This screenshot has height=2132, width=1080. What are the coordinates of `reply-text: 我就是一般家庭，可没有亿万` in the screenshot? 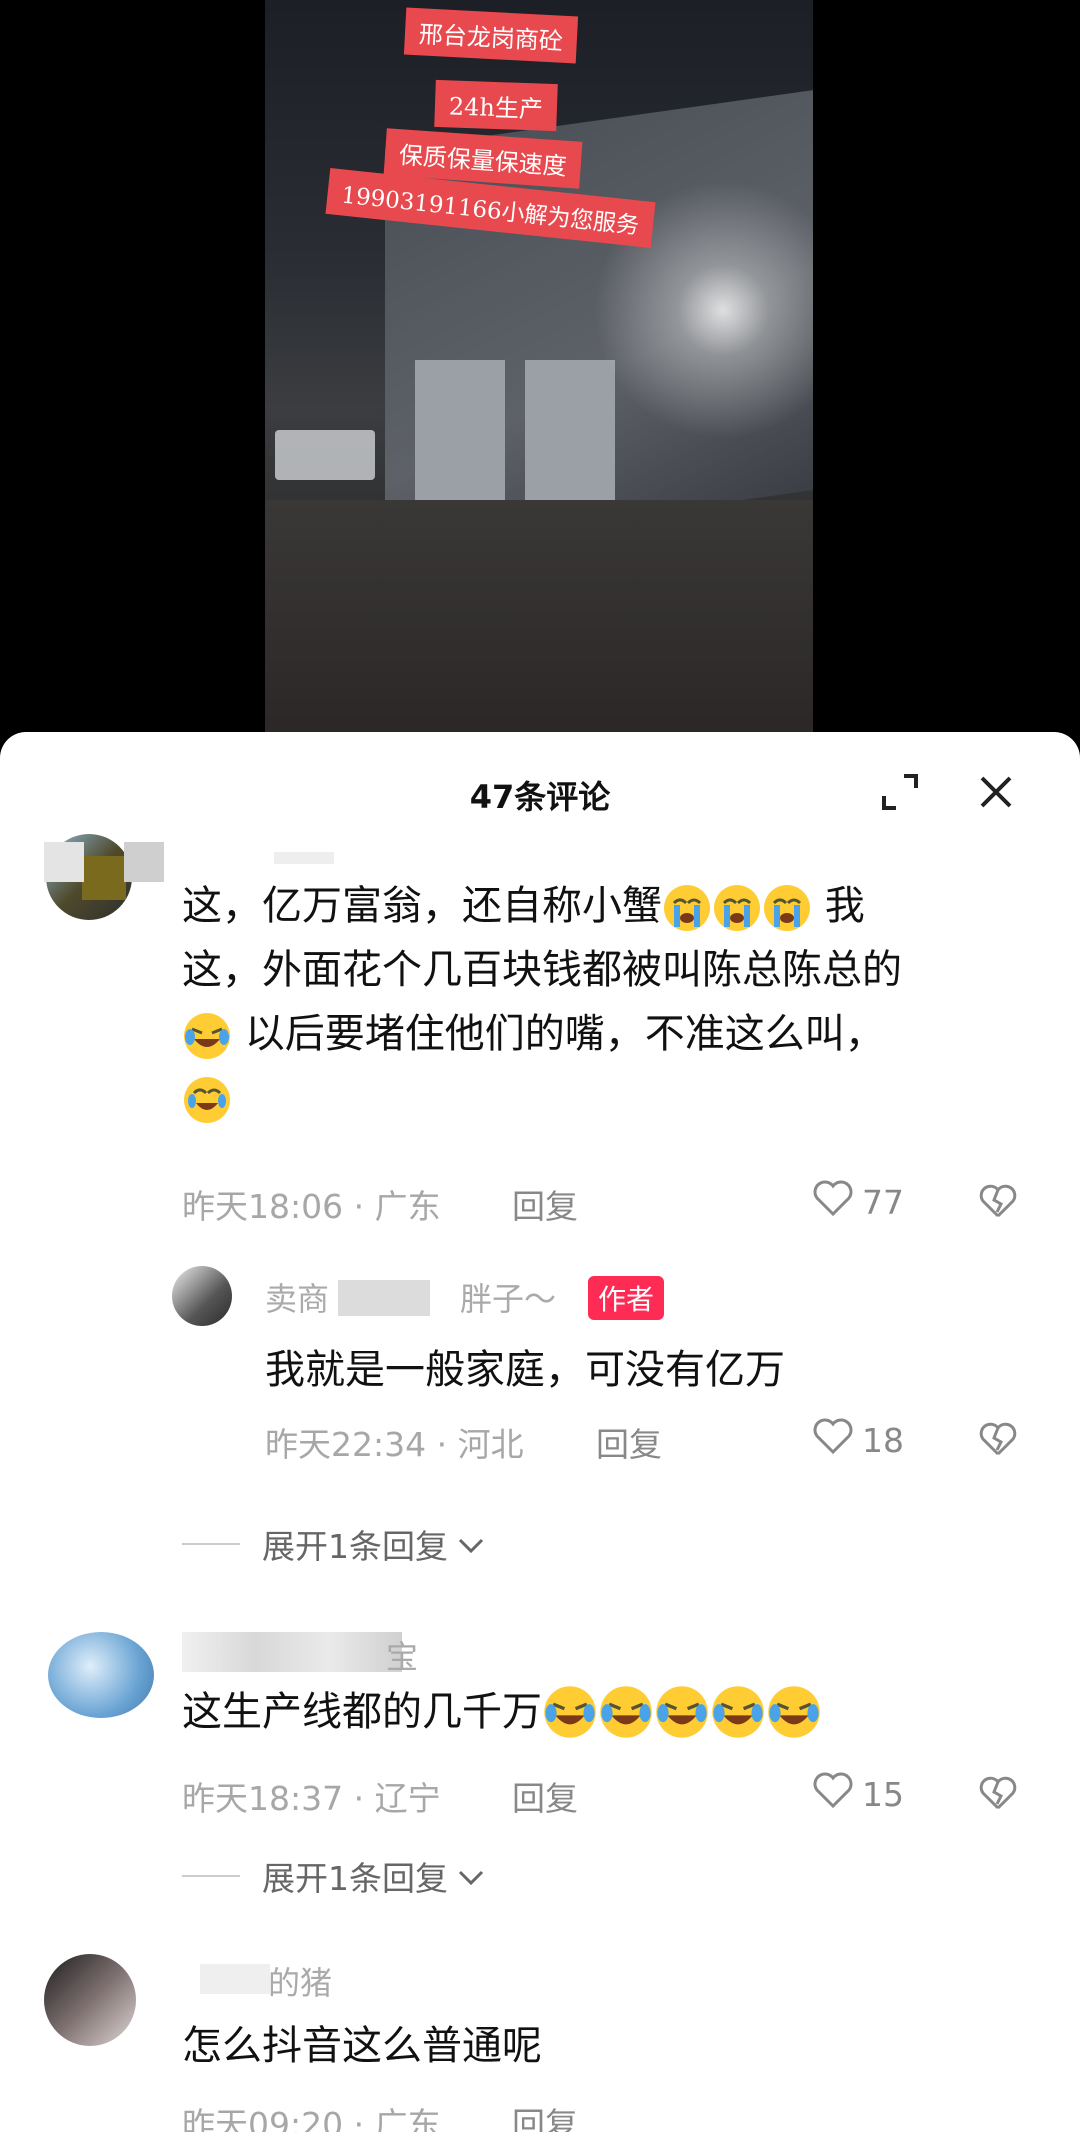 It's located at (525, 1370).